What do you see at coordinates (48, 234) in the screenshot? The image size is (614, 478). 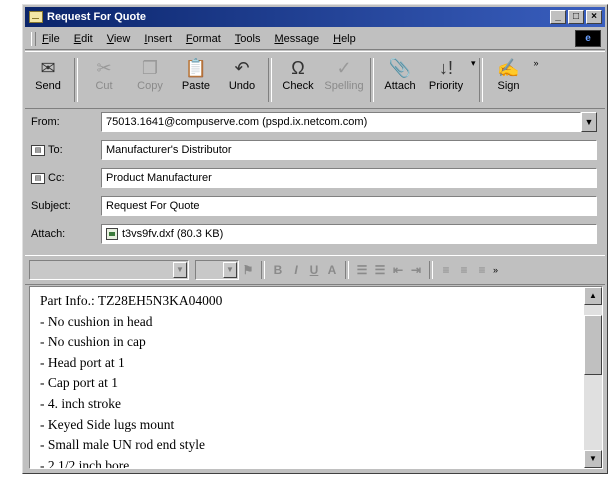 I see `attach-label-text: Attach:` at bounding box center [48, 234].